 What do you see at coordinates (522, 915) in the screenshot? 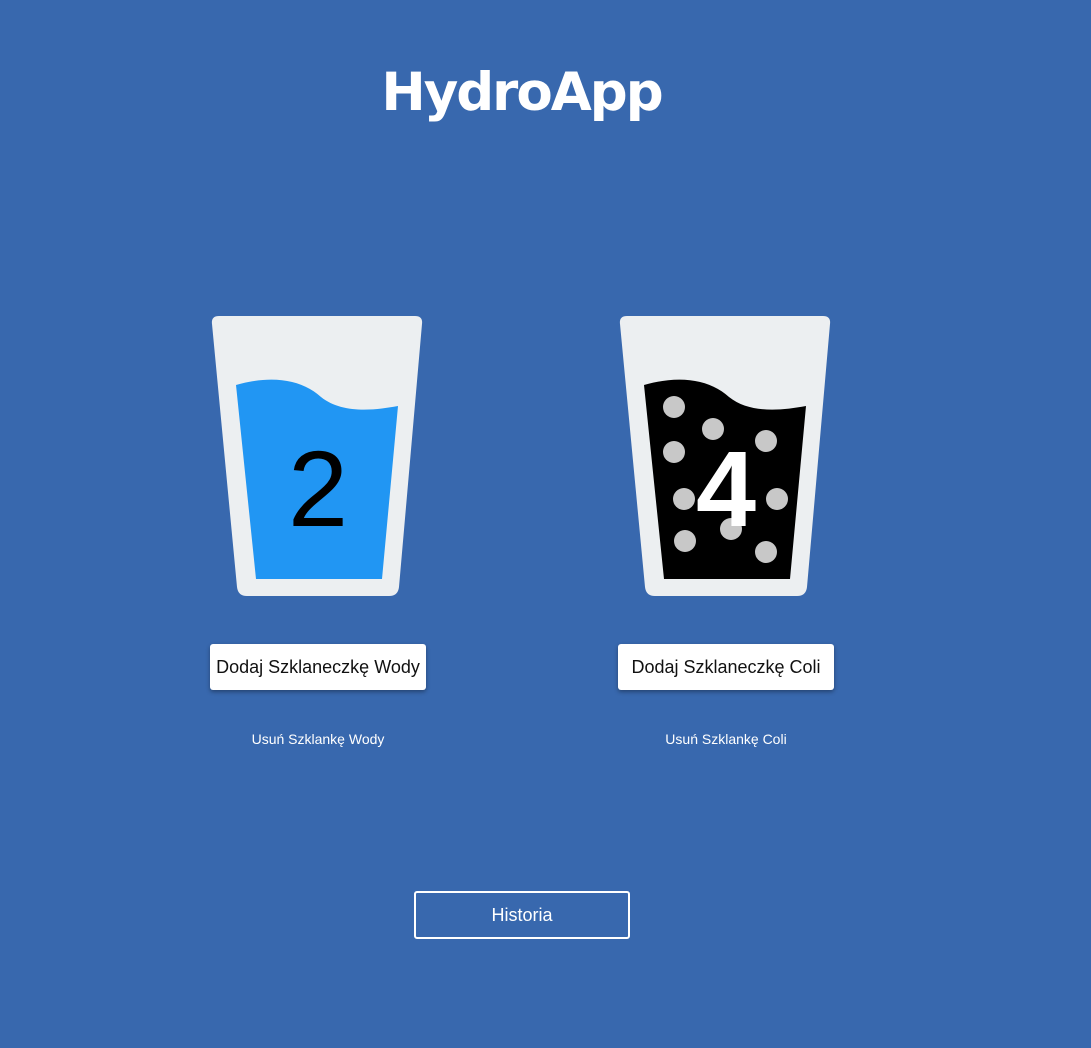
I see `history-button: Historia` at bounding box center [522, 915].